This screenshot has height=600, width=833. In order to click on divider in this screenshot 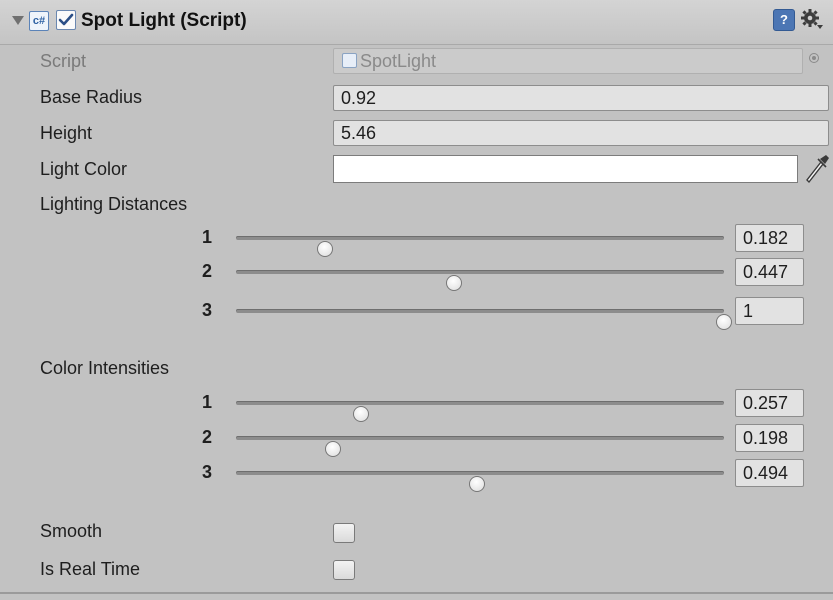, I will do `click(416, 593)`.